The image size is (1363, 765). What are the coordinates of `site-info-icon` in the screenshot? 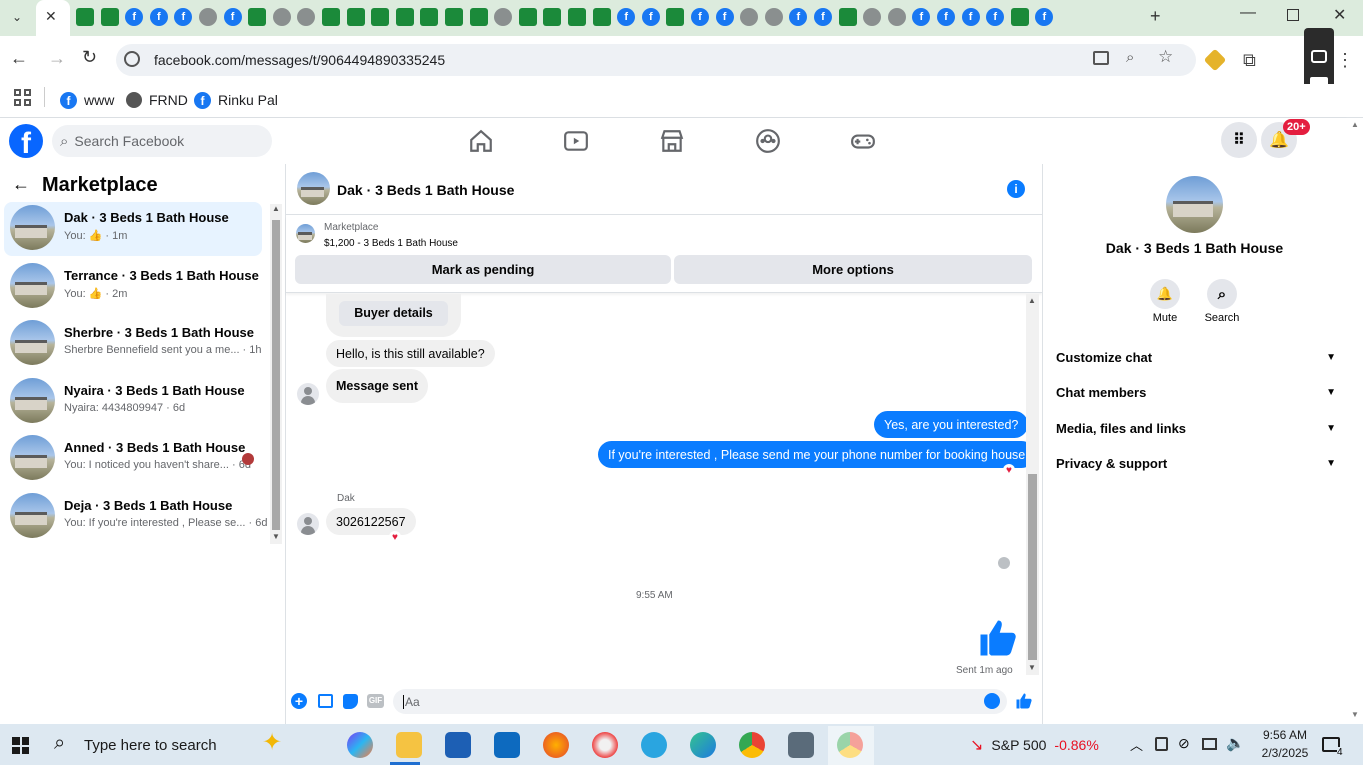 It's located at (132, 59).